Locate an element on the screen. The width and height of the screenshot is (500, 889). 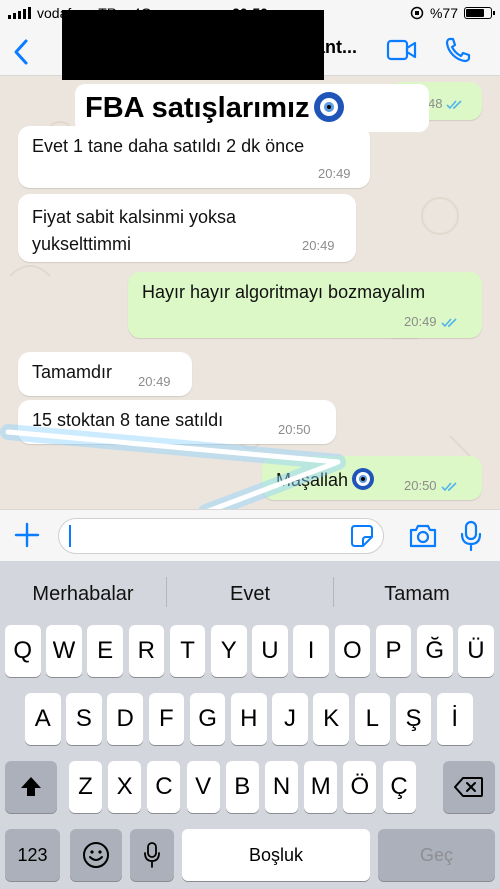
message-bubble-incoming: Tamamdır 20:49 is located at coordinates (105, 374).